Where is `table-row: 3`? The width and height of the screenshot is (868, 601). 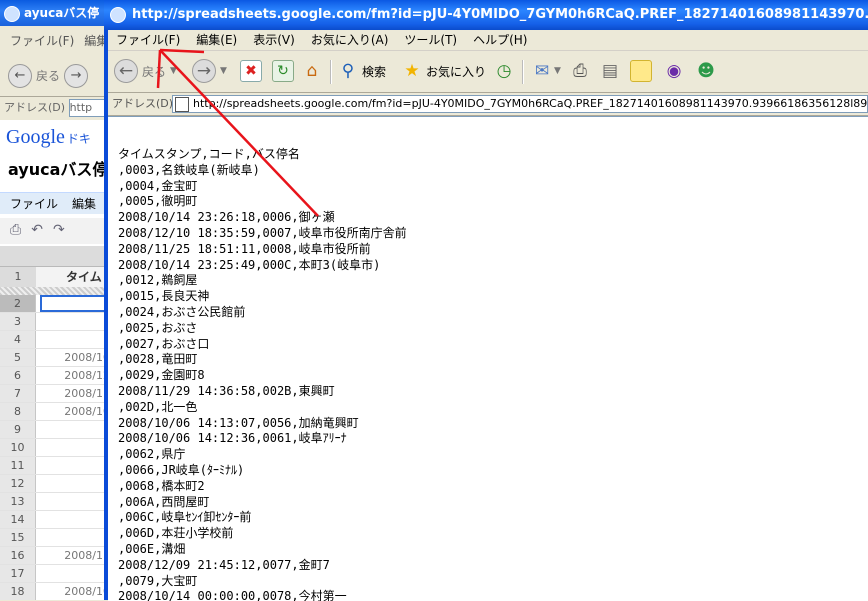 table-row: 3 is located at coordinates (55, 322).